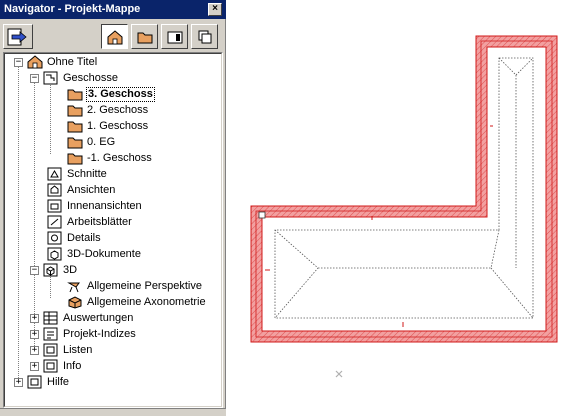 This screenshot has width=568, height=416. Describe the element at coordinates (91, 189) in the screenshot. I see `tree-item-label: Ansichten` at that location.